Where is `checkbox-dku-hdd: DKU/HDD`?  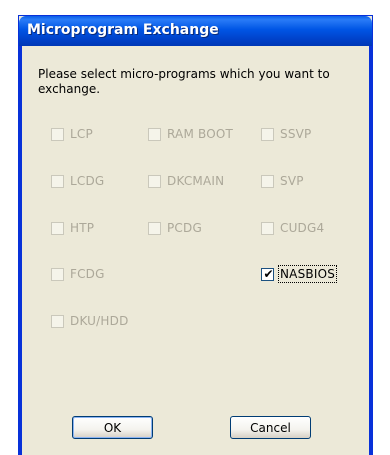
checkbox-dku-hdd: DKU/HDD is located at coordinates (90, 321).